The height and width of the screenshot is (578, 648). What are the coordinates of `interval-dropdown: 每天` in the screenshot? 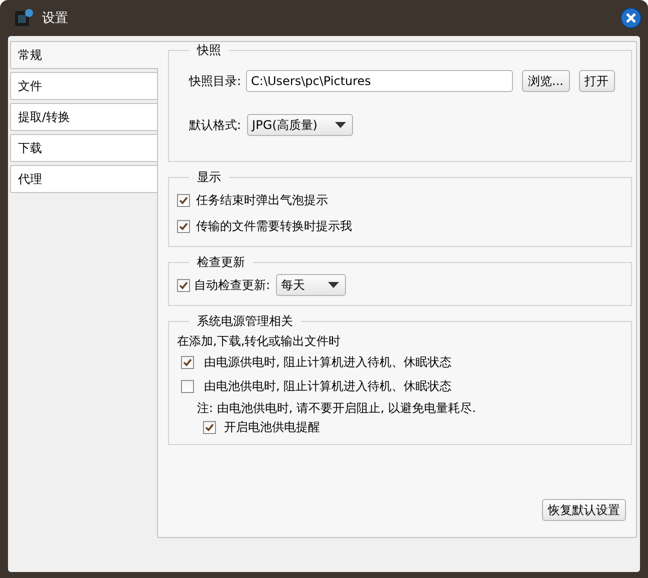 It's located at (311, 285).